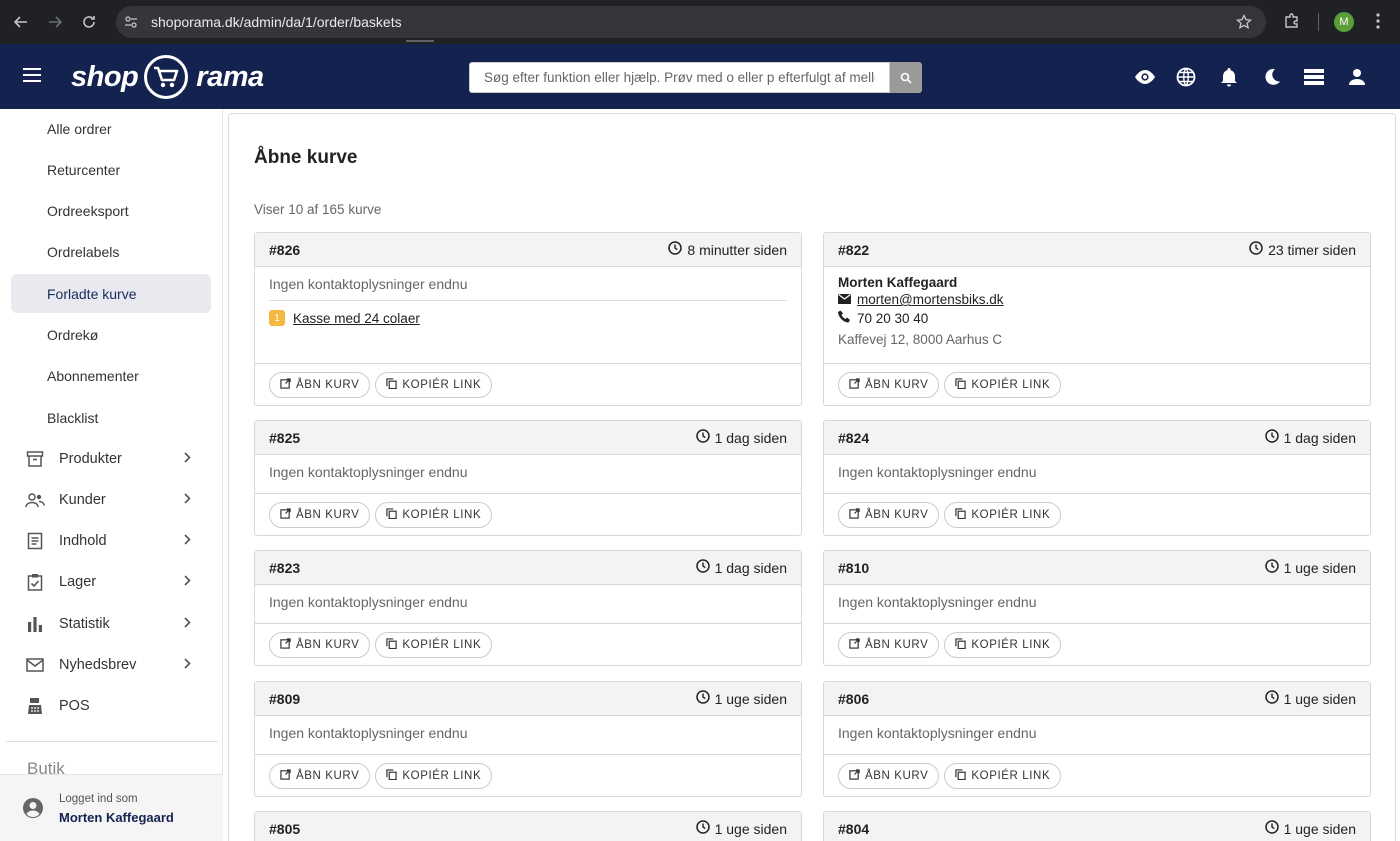 Image resolution: width=1400 pixels, height=841 pixels. What do you see at coordinates (1145, 77) in the screenshot?
I see `eye-icon` at bounding box center [1145, 77].